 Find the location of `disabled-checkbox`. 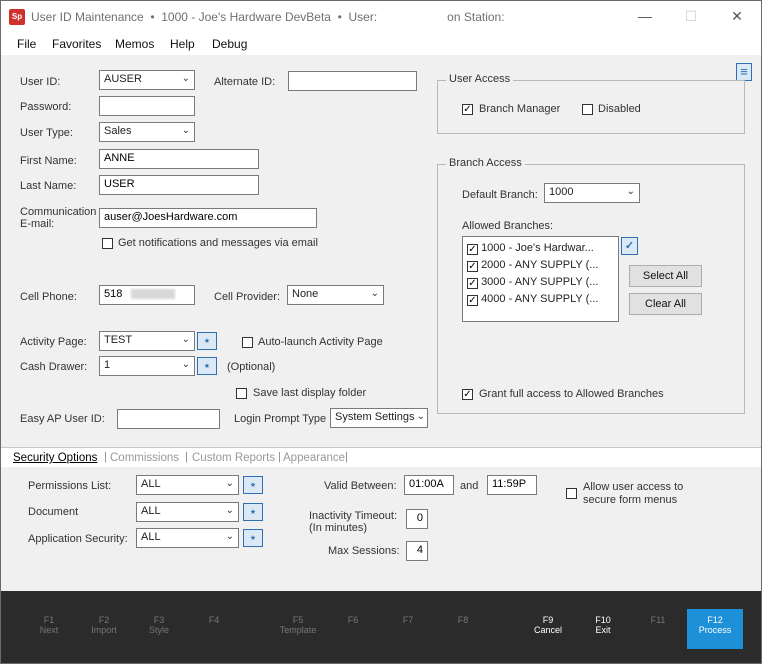

disabled-checkbox is located at coordinates (587, 109).